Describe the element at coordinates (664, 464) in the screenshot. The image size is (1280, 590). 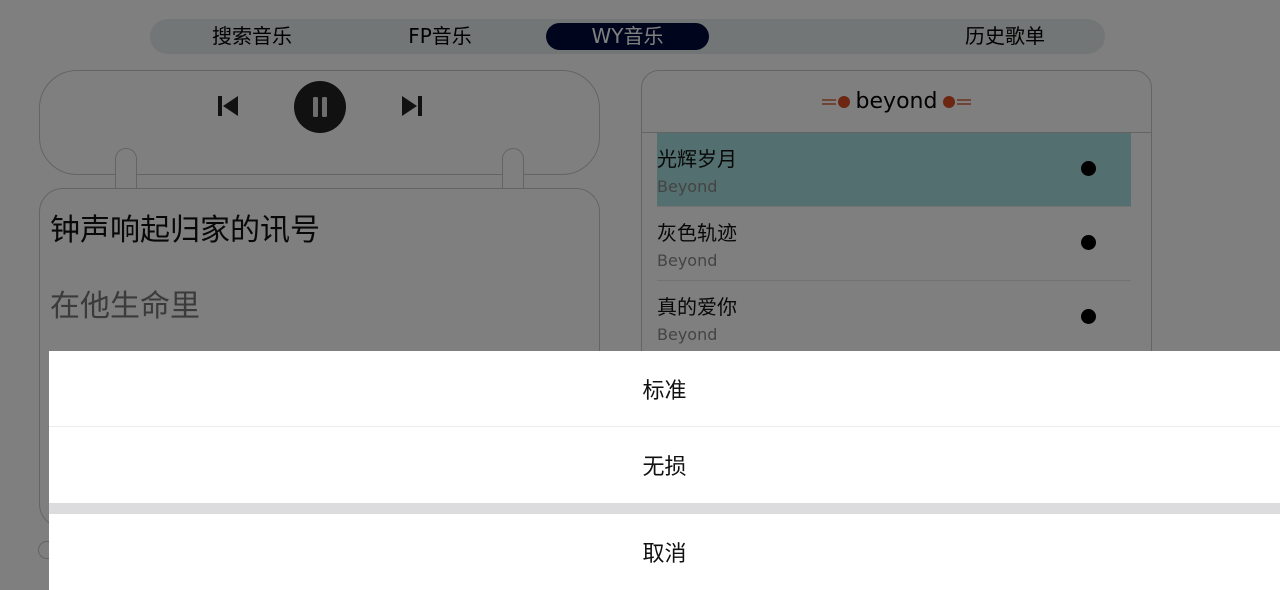
I see `option-lossless-button: 无损` at that location.